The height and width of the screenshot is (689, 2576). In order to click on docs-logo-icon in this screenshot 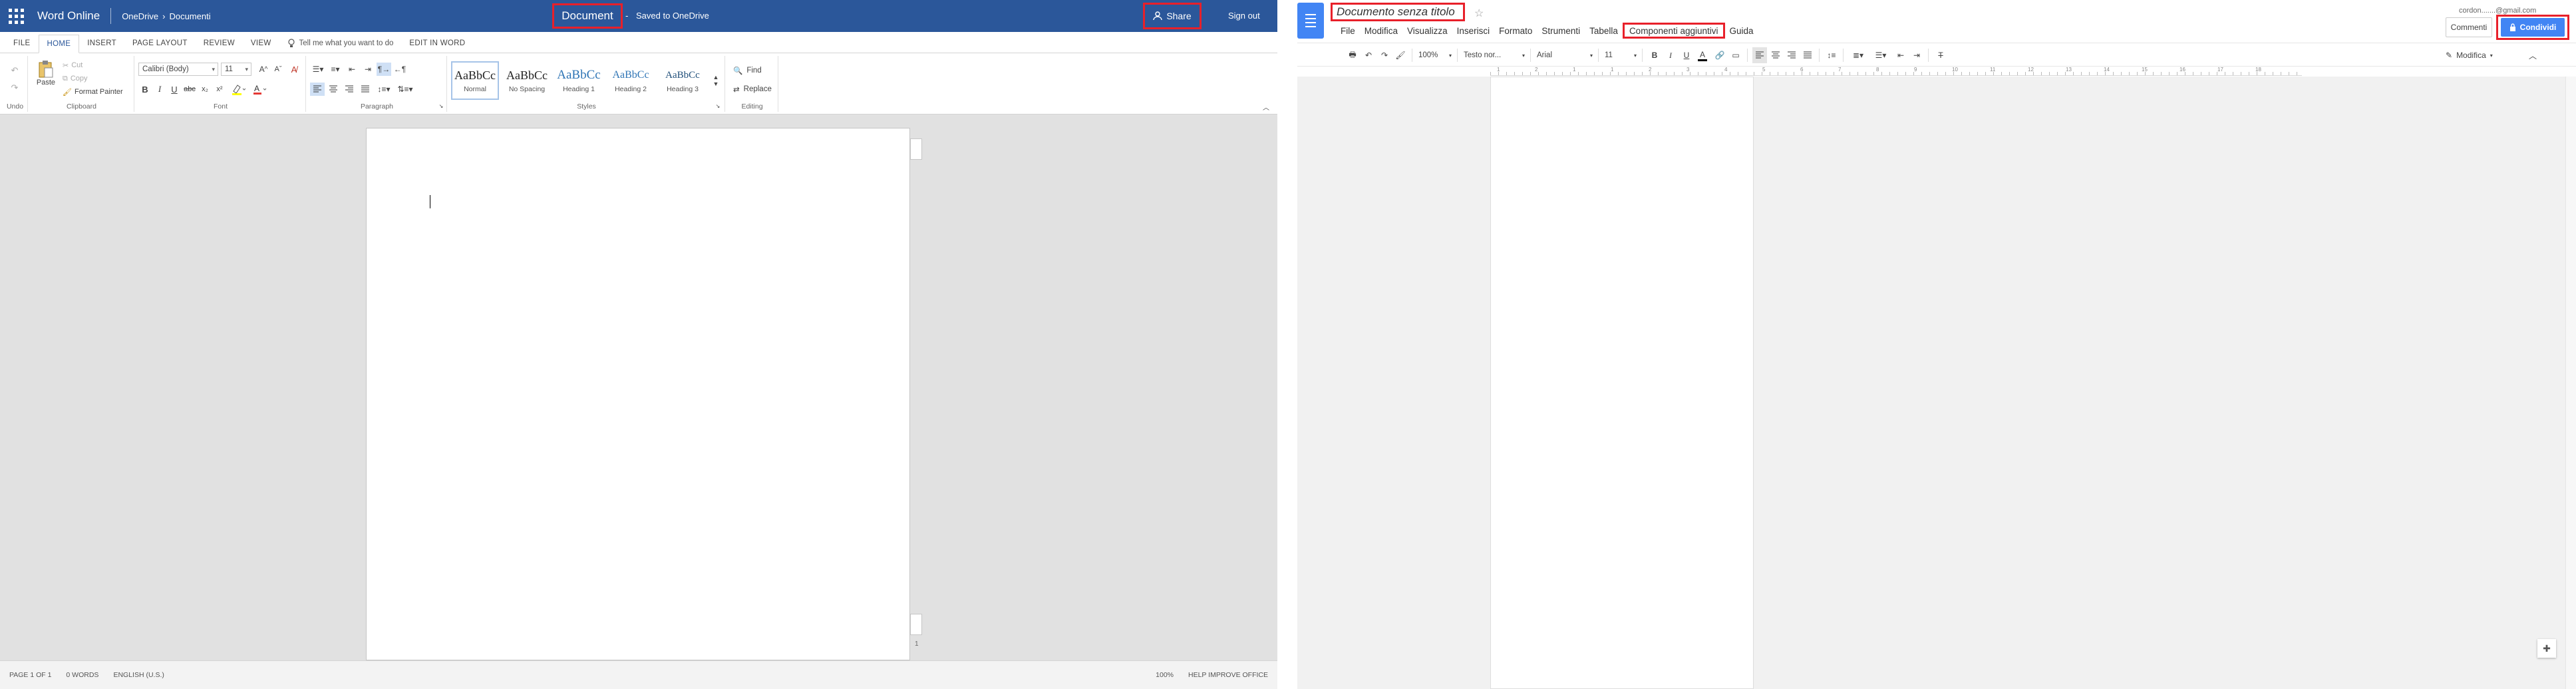, I will do `click(1310, 21)`.